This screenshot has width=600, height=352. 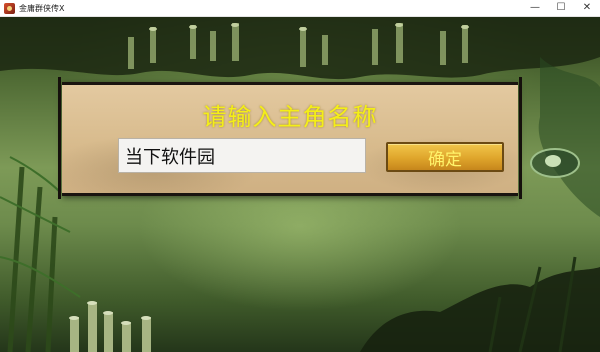 I want to click on title-bar: 金庸群侠传X — ☐ ✕, so click(x=300, y=8).